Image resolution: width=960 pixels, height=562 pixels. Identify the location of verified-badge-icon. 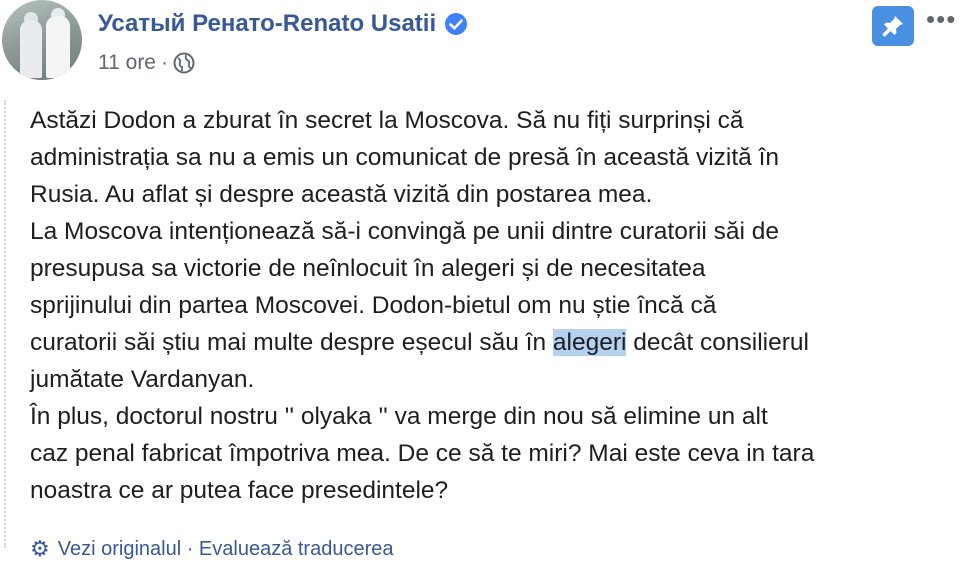
(456, 24).